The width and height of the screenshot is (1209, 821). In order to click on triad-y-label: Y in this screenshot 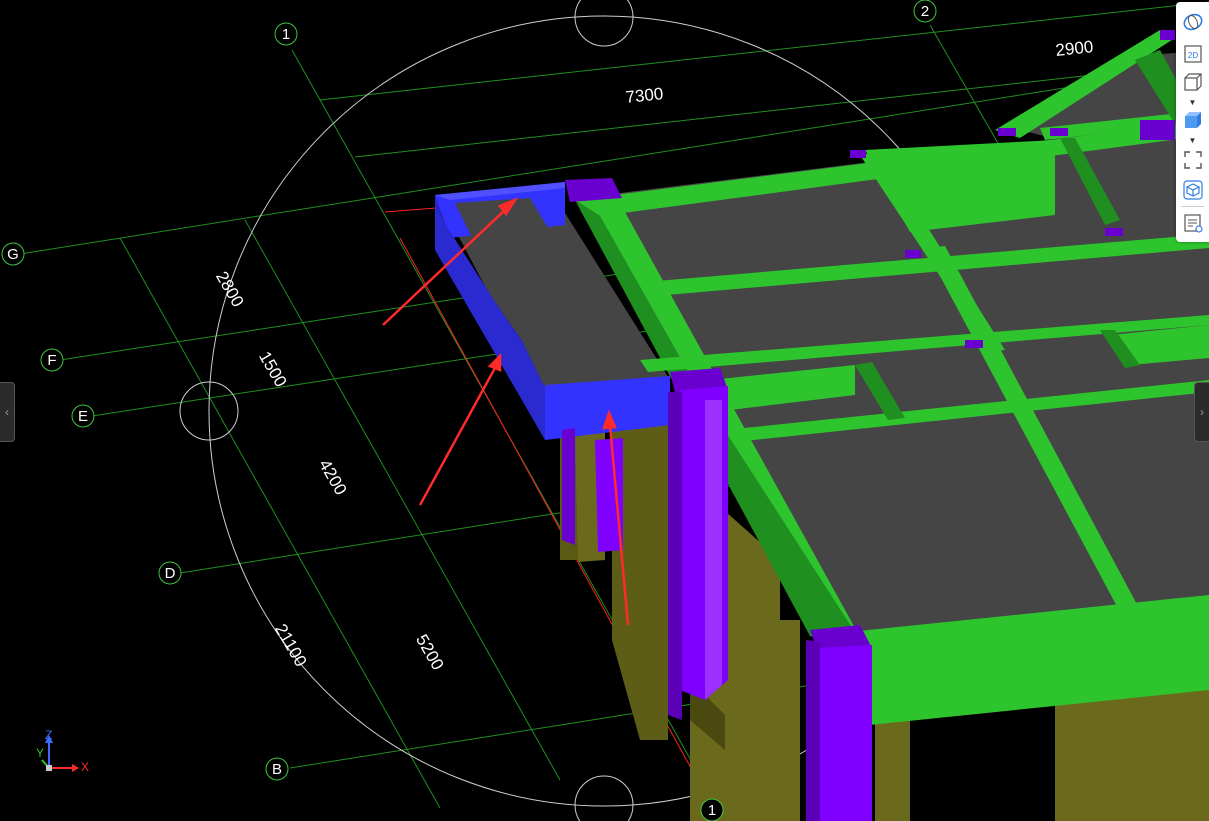, I will do `click(40, 753)`.